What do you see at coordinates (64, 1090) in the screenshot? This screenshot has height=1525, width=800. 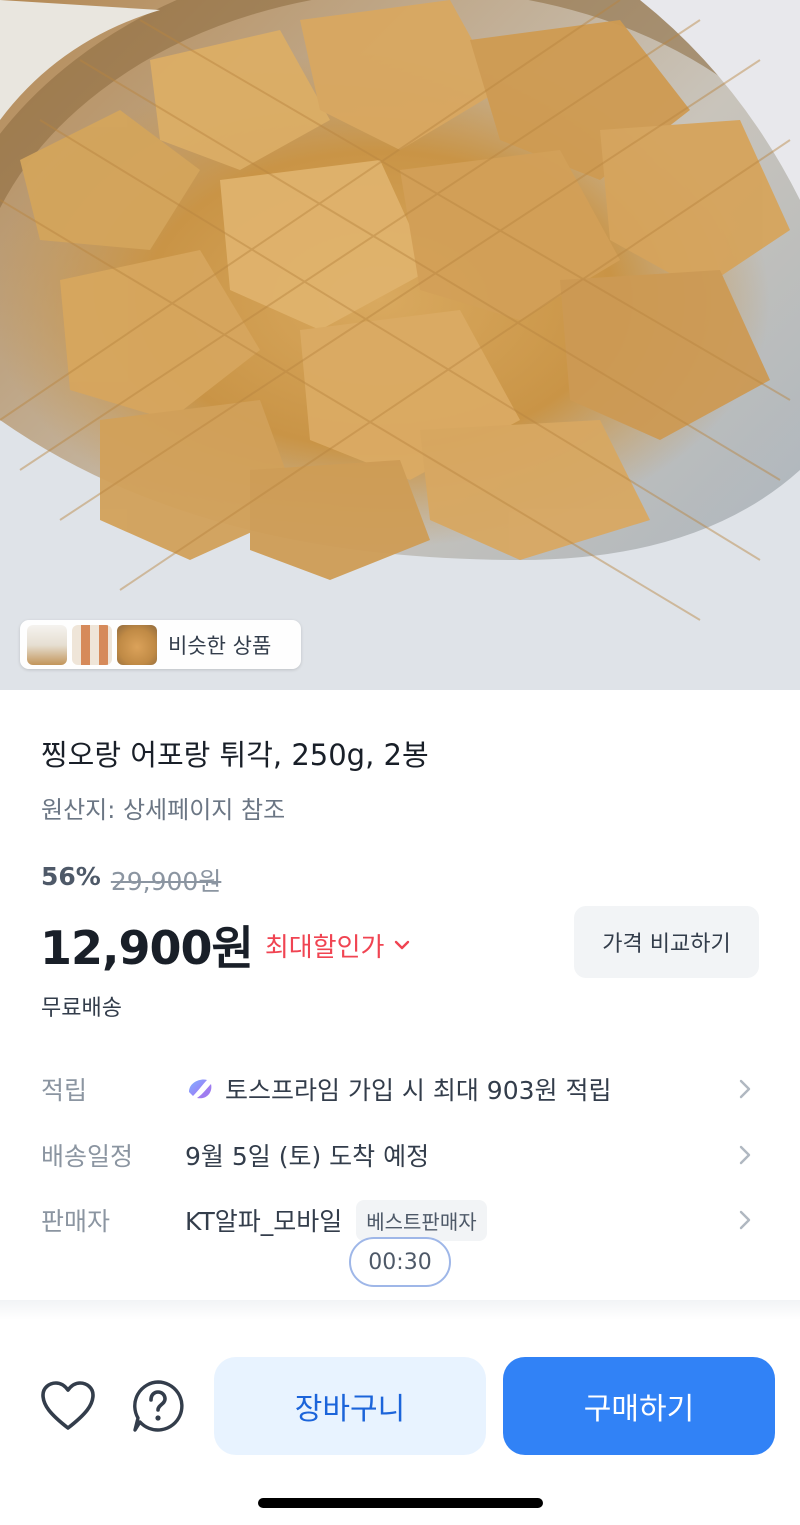 I see `reward-label: 적립` at bounding box center [64, 1090].